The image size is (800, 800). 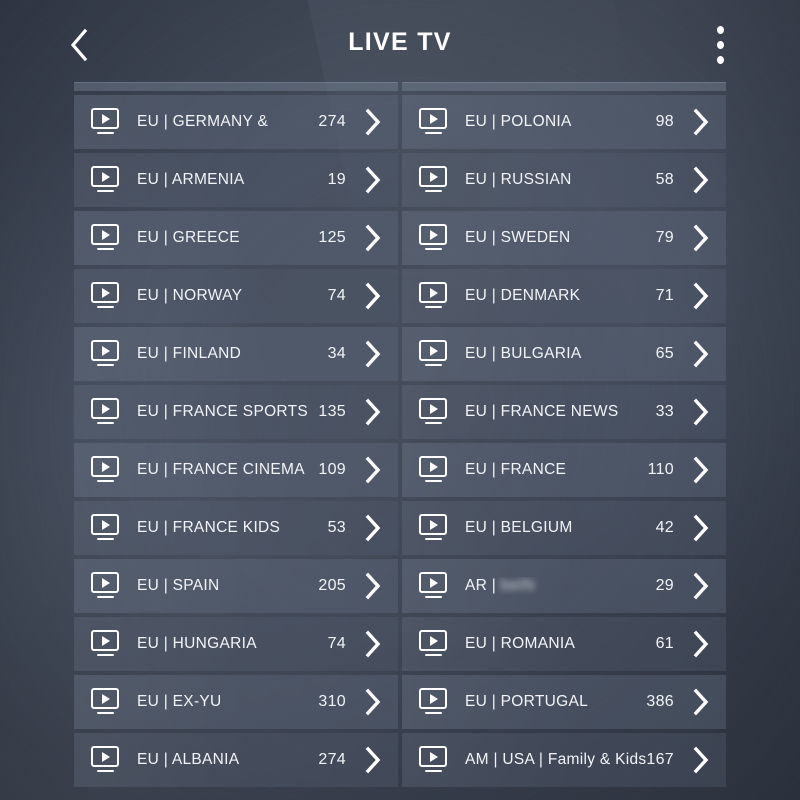 I want to click on channel-name: EU | ARMENIA, so click(x=191, y=179).